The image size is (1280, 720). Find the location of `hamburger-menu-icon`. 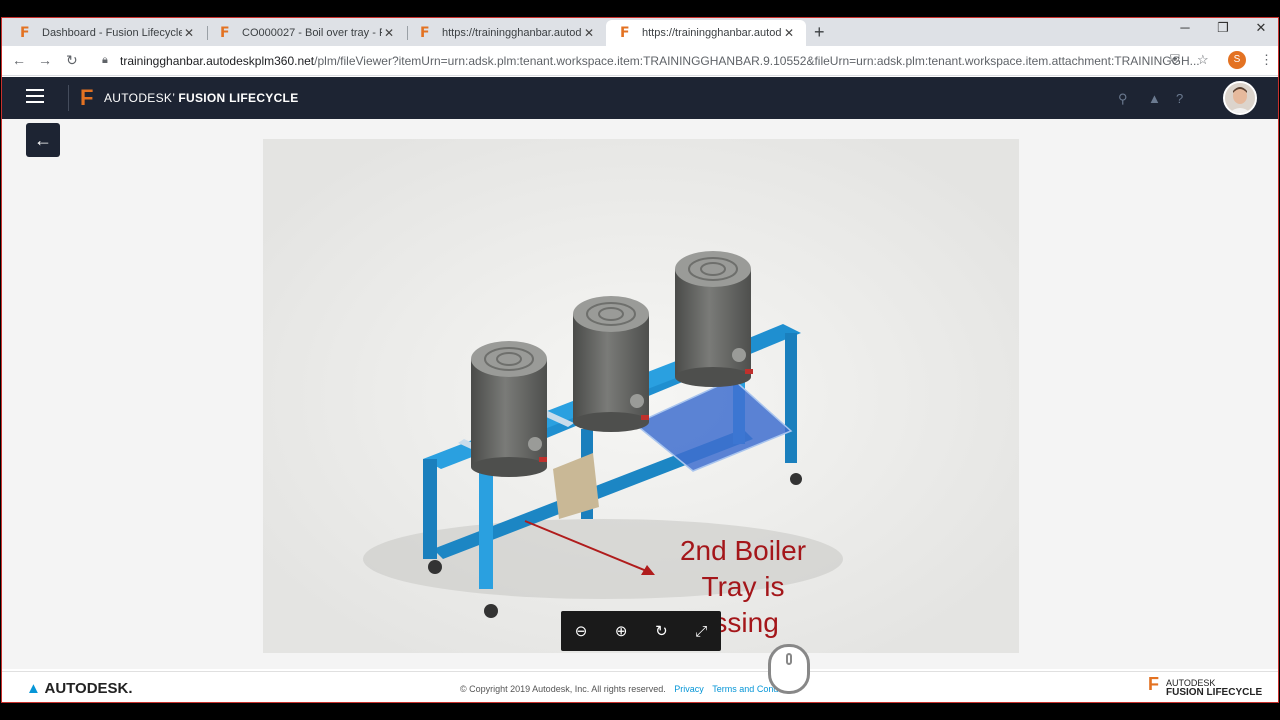

hamburger-menu-icon is located at coordinates (35, 96).